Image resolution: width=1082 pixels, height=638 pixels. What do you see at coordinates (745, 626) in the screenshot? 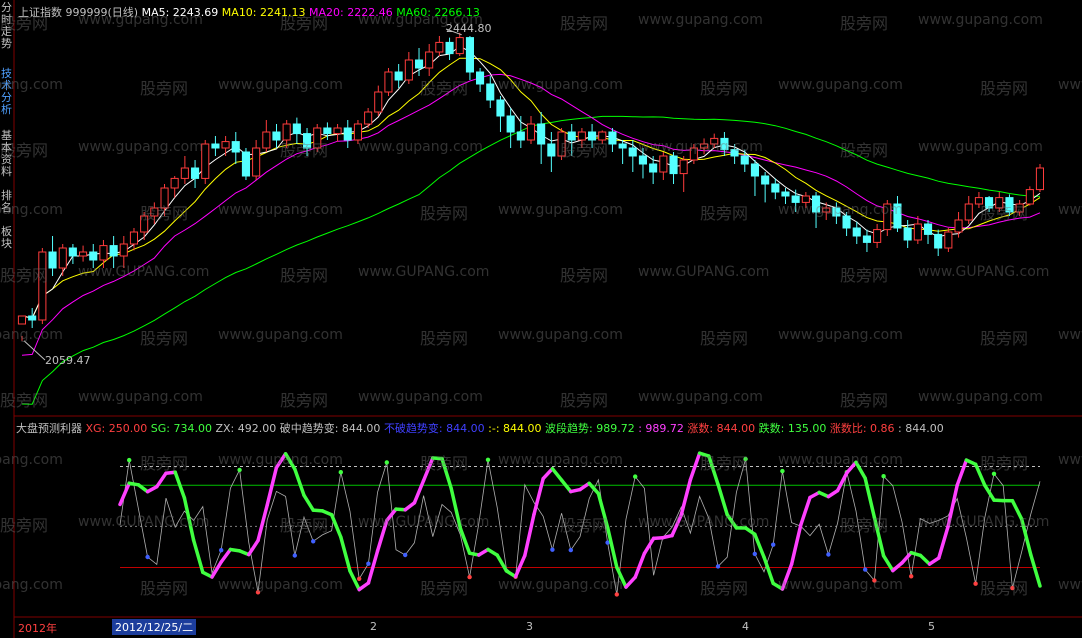
I see `x-axis-month-4-label: 4` at bounding box center [745, 626].